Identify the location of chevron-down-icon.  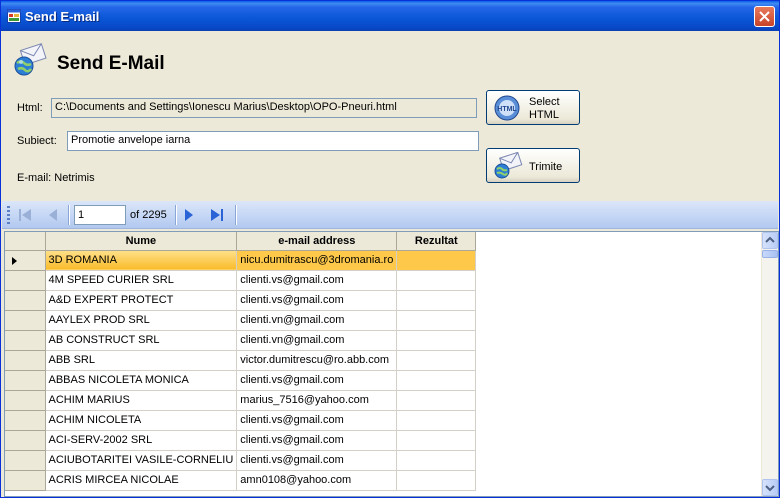
(770, 488).